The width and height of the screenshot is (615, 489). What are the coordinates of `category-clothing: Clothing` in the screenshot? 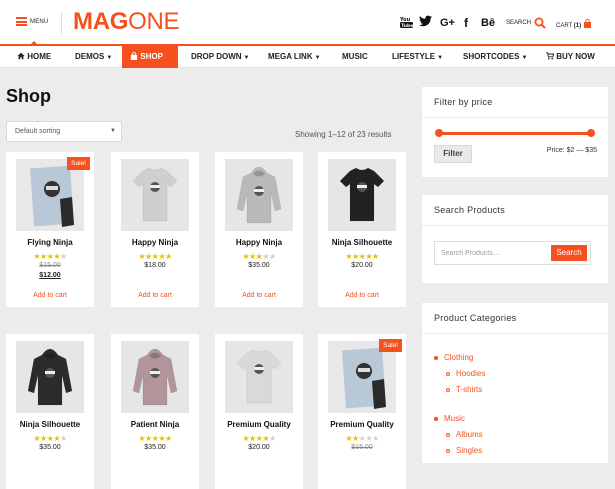 It's located at (453, 357).